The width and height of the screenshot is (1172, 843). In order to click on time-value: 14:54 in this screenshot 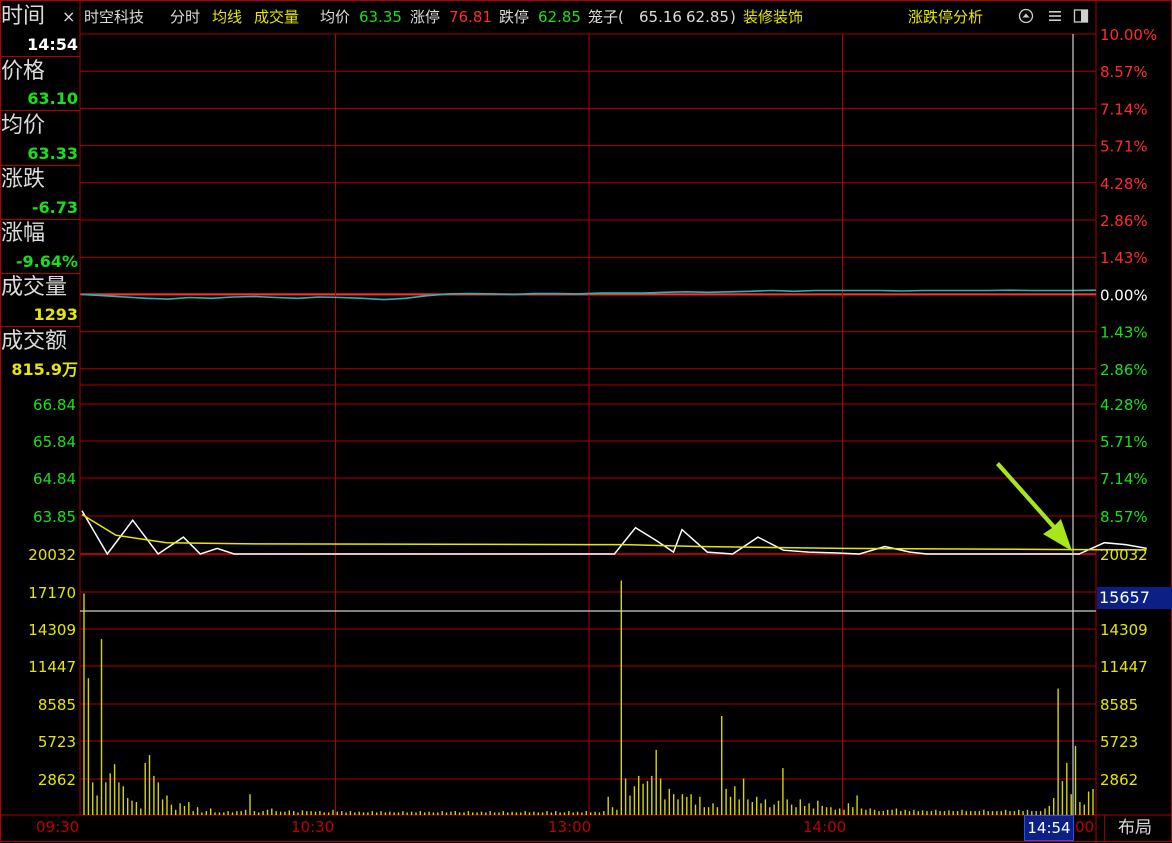, I will do `click(52, 44)`.